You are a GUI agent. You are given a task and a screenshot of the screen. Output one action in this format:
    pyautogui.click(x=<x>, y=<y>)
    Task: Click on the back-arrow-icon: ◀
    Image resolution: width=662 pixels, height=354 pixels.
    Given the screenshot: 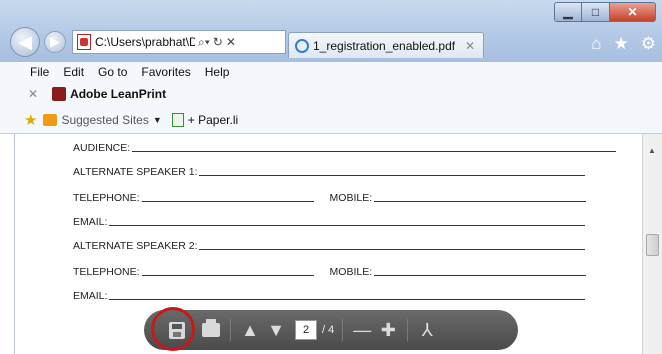 What is the action you would take?
    pyautogui.click(x=25, y=41)
    